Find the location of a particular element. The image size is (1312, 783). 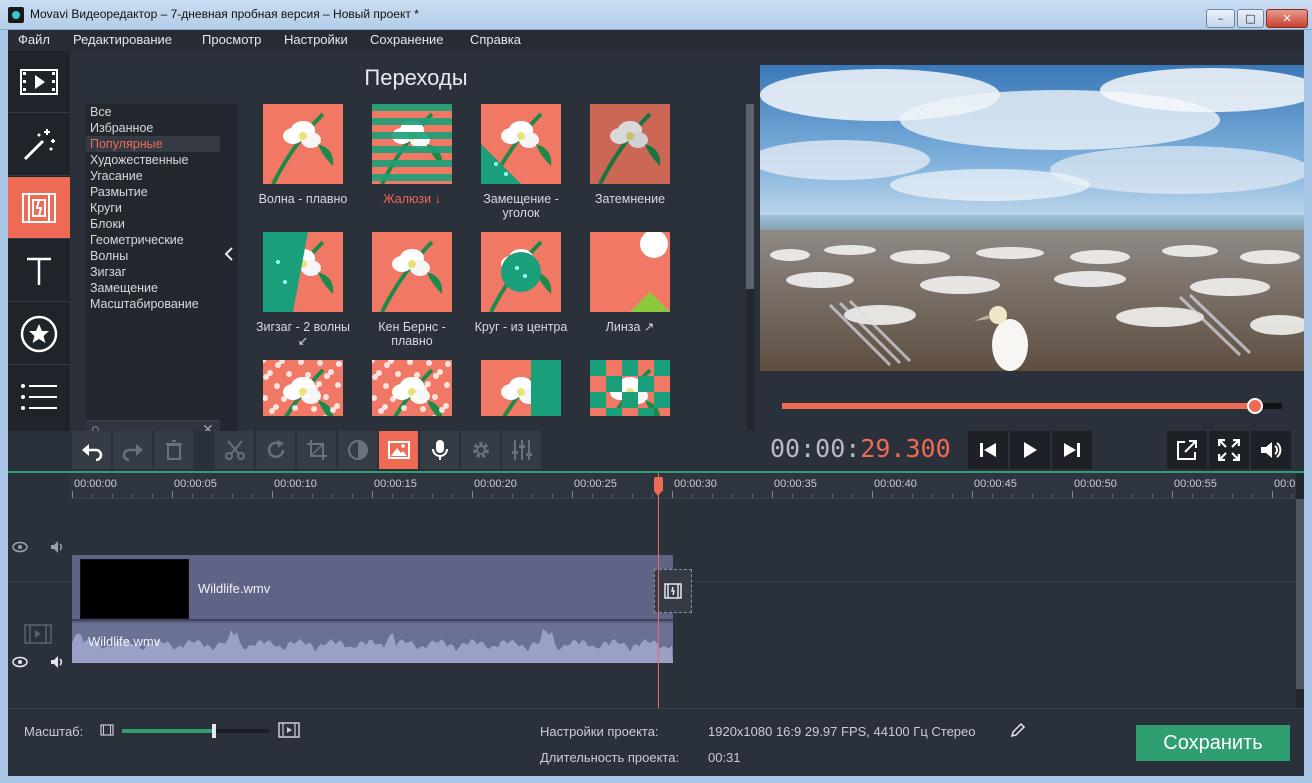

collapse-panel-button is located at coordinates (229, 272).